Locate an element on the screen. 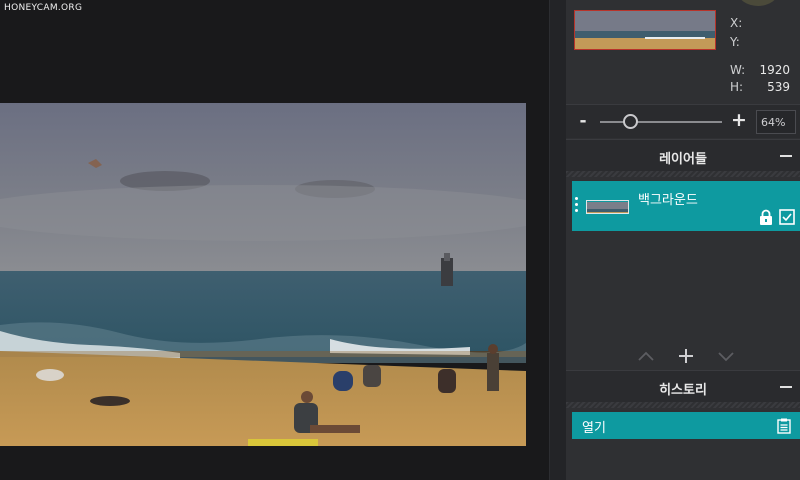 The image size is (800, 480). layers-title: 레이어들 is located at coordinates (683, 159).